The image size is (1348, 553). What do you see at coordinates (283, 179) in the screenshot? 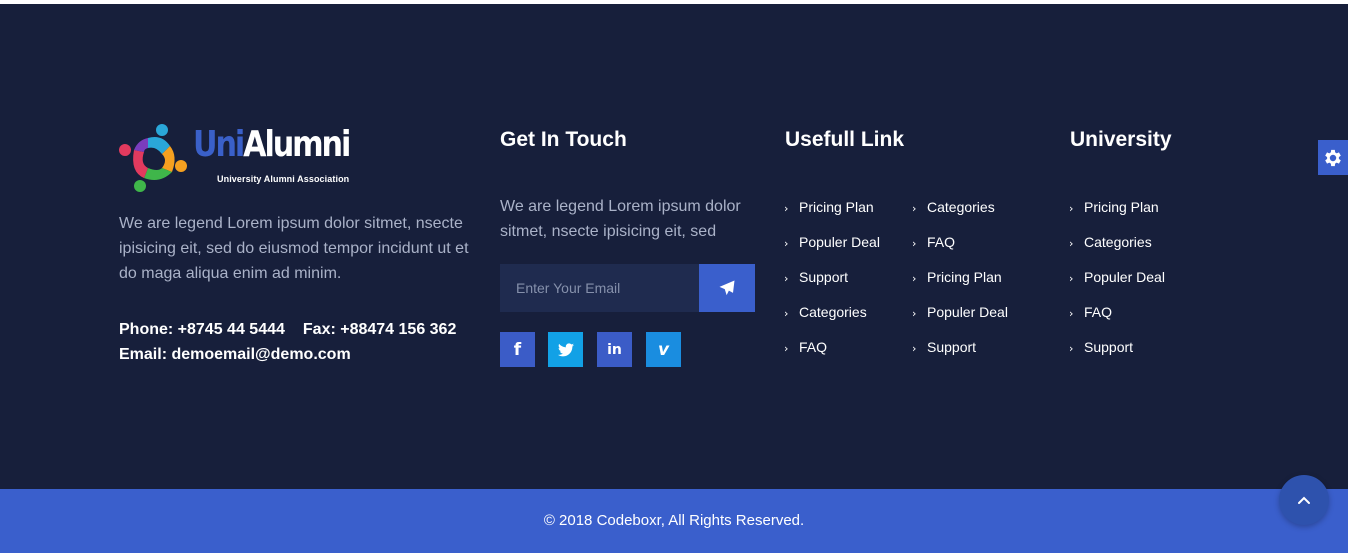
I see `brand-tagline: University Alumni Association` at bounding box center [283, 179].